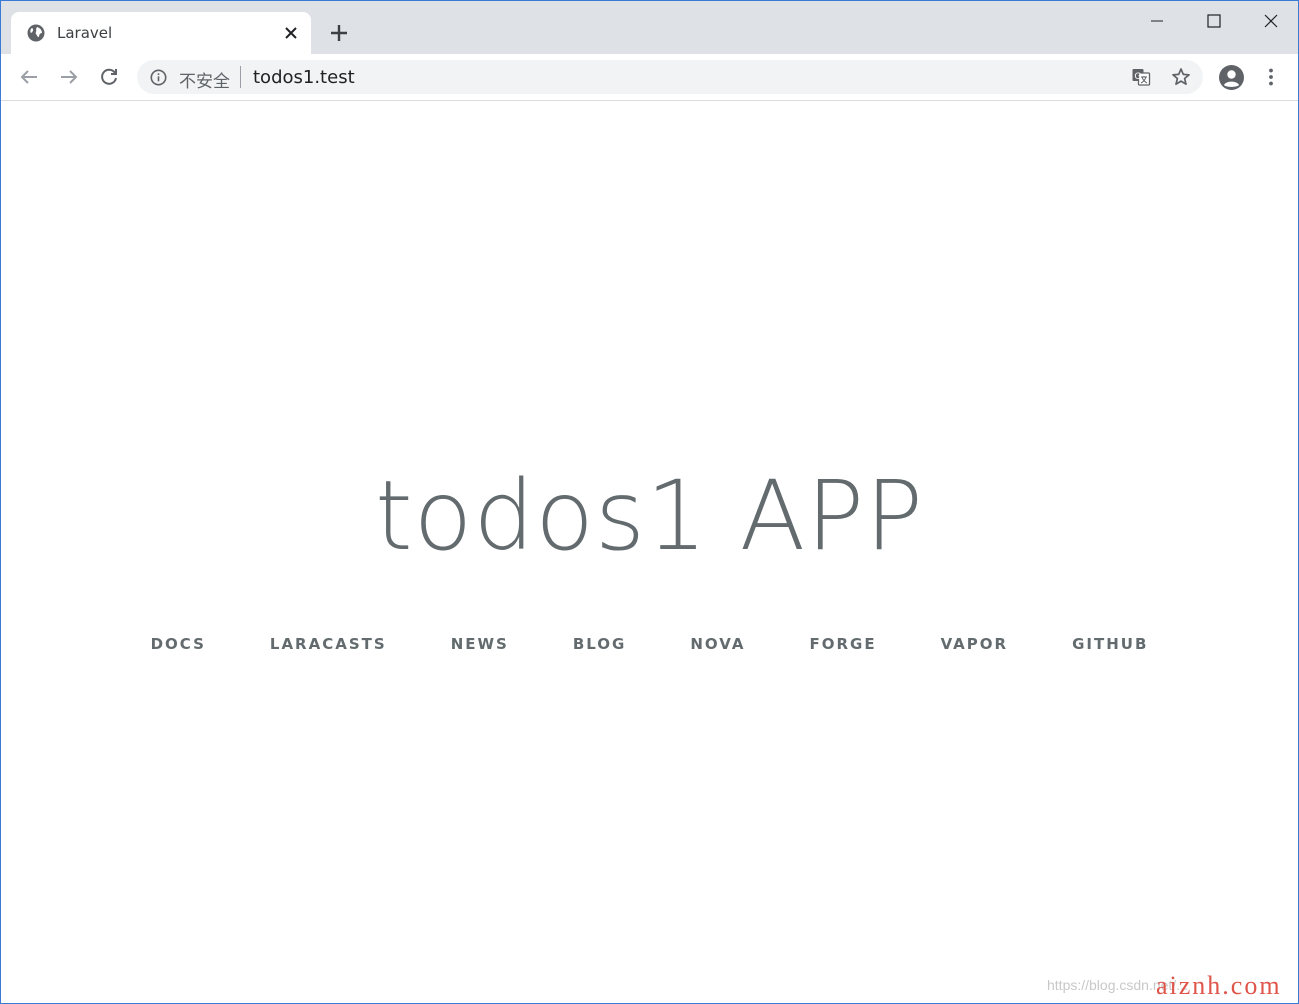 The image size is (1299, 1004). Describe the element at coordinates (1214, 21) in the screenshot. I see `maximize-icon` at that location.